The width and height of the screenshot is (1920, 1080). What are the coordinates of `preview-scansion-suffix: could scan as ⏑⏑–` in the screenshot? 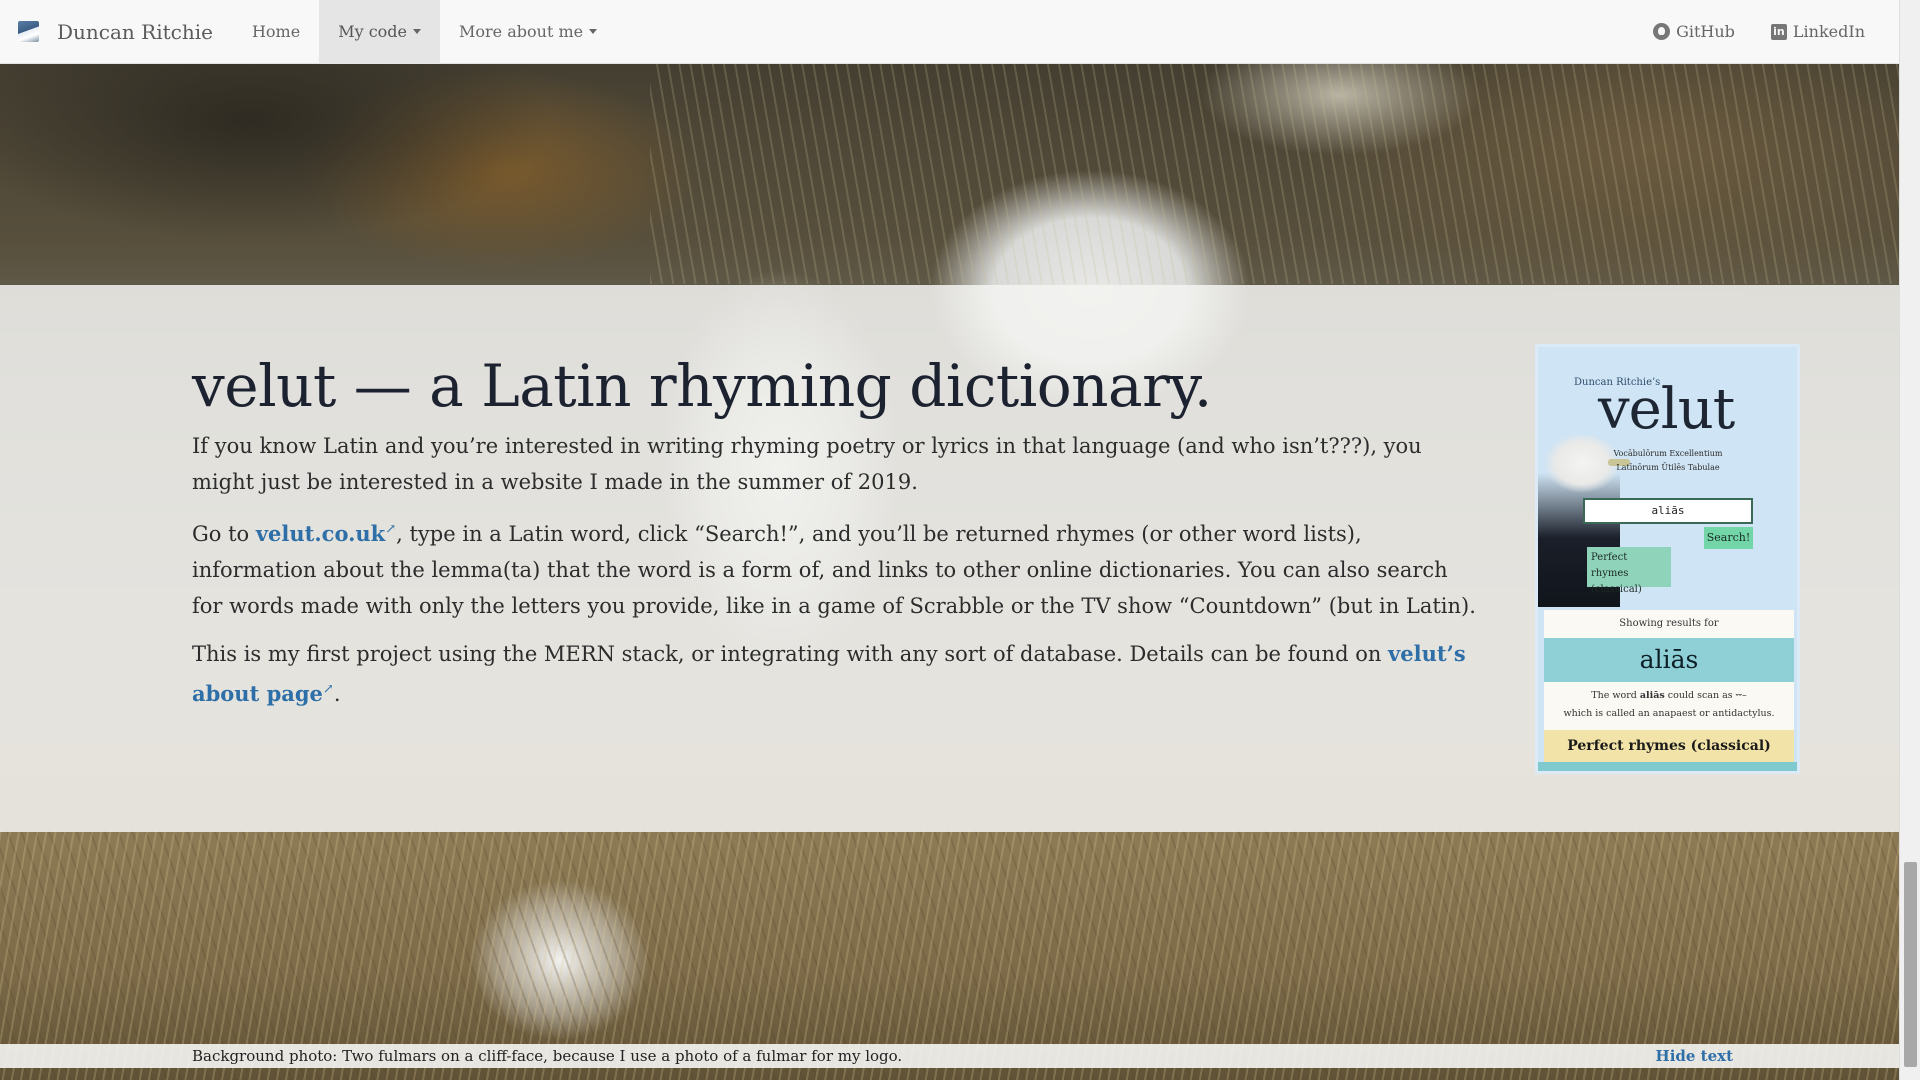 It's located at (1705, 695).